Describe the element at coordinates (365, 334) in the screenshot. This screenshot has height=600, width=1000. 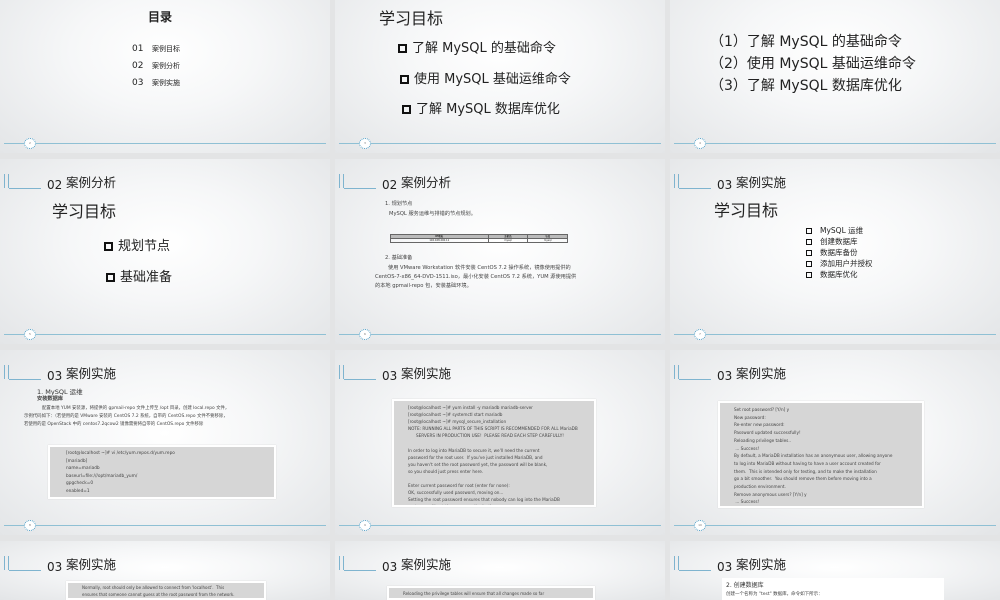
I see `page-number-badge: 6` at that location.